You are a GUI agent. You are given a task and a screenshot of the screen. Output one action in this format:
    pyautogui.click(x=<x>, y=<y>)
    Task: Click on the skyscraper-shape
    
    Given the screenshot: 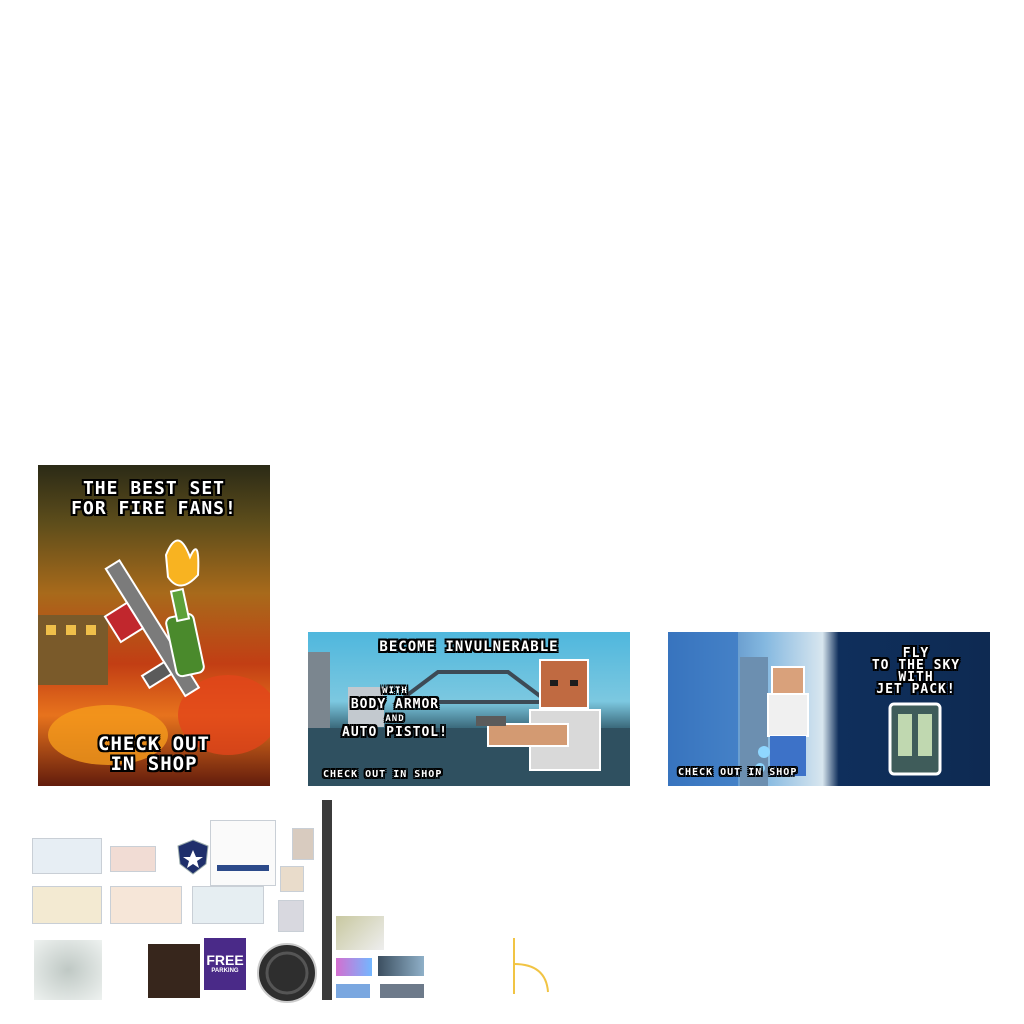 What is the action you would take?
    pyautogui.click(x=703, y=709)
    